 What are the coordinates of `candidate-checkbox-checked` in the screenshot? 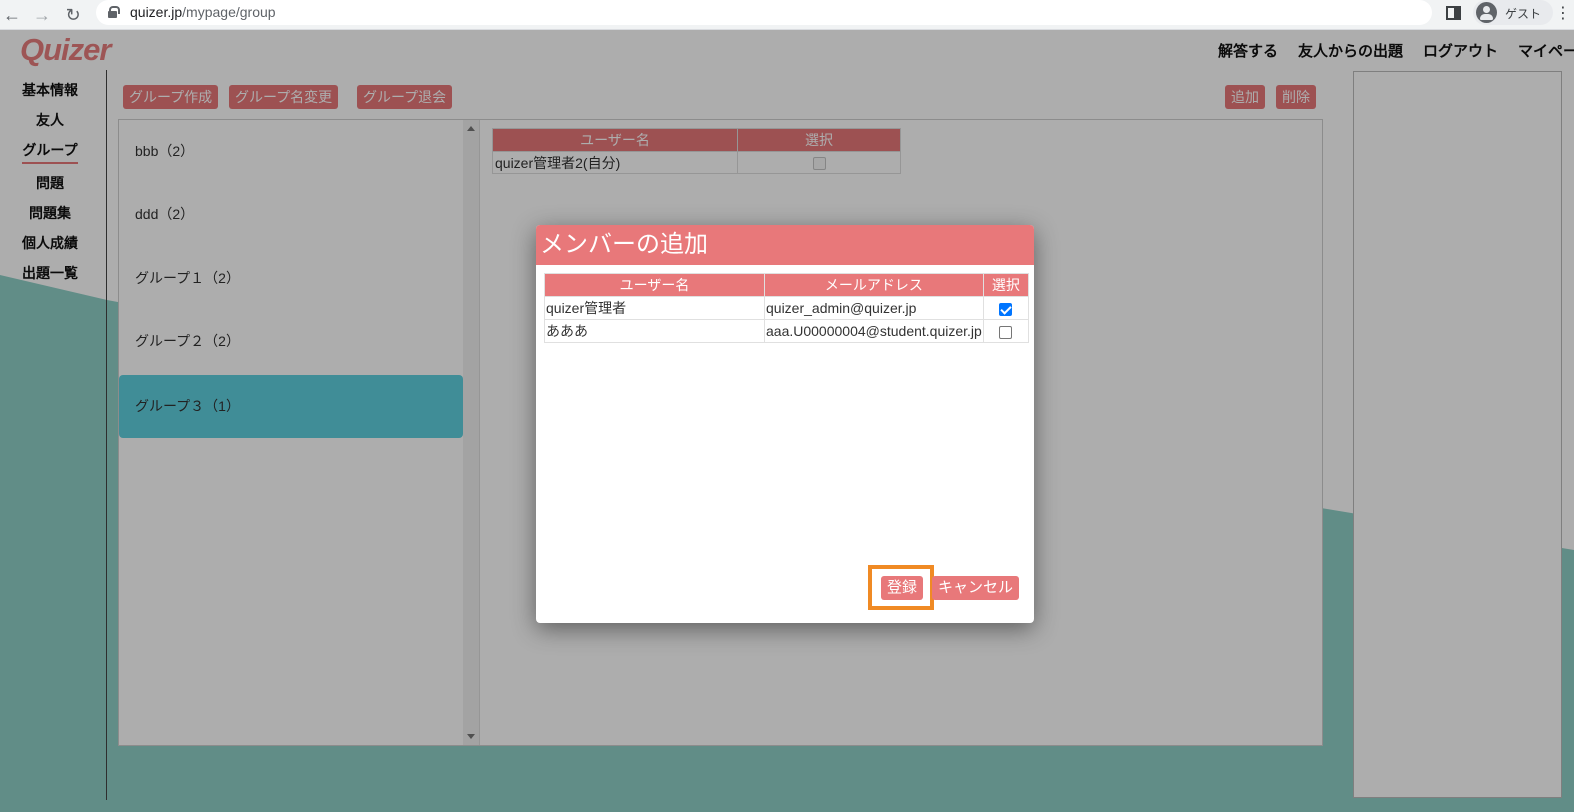 It's located at (1006, 309).